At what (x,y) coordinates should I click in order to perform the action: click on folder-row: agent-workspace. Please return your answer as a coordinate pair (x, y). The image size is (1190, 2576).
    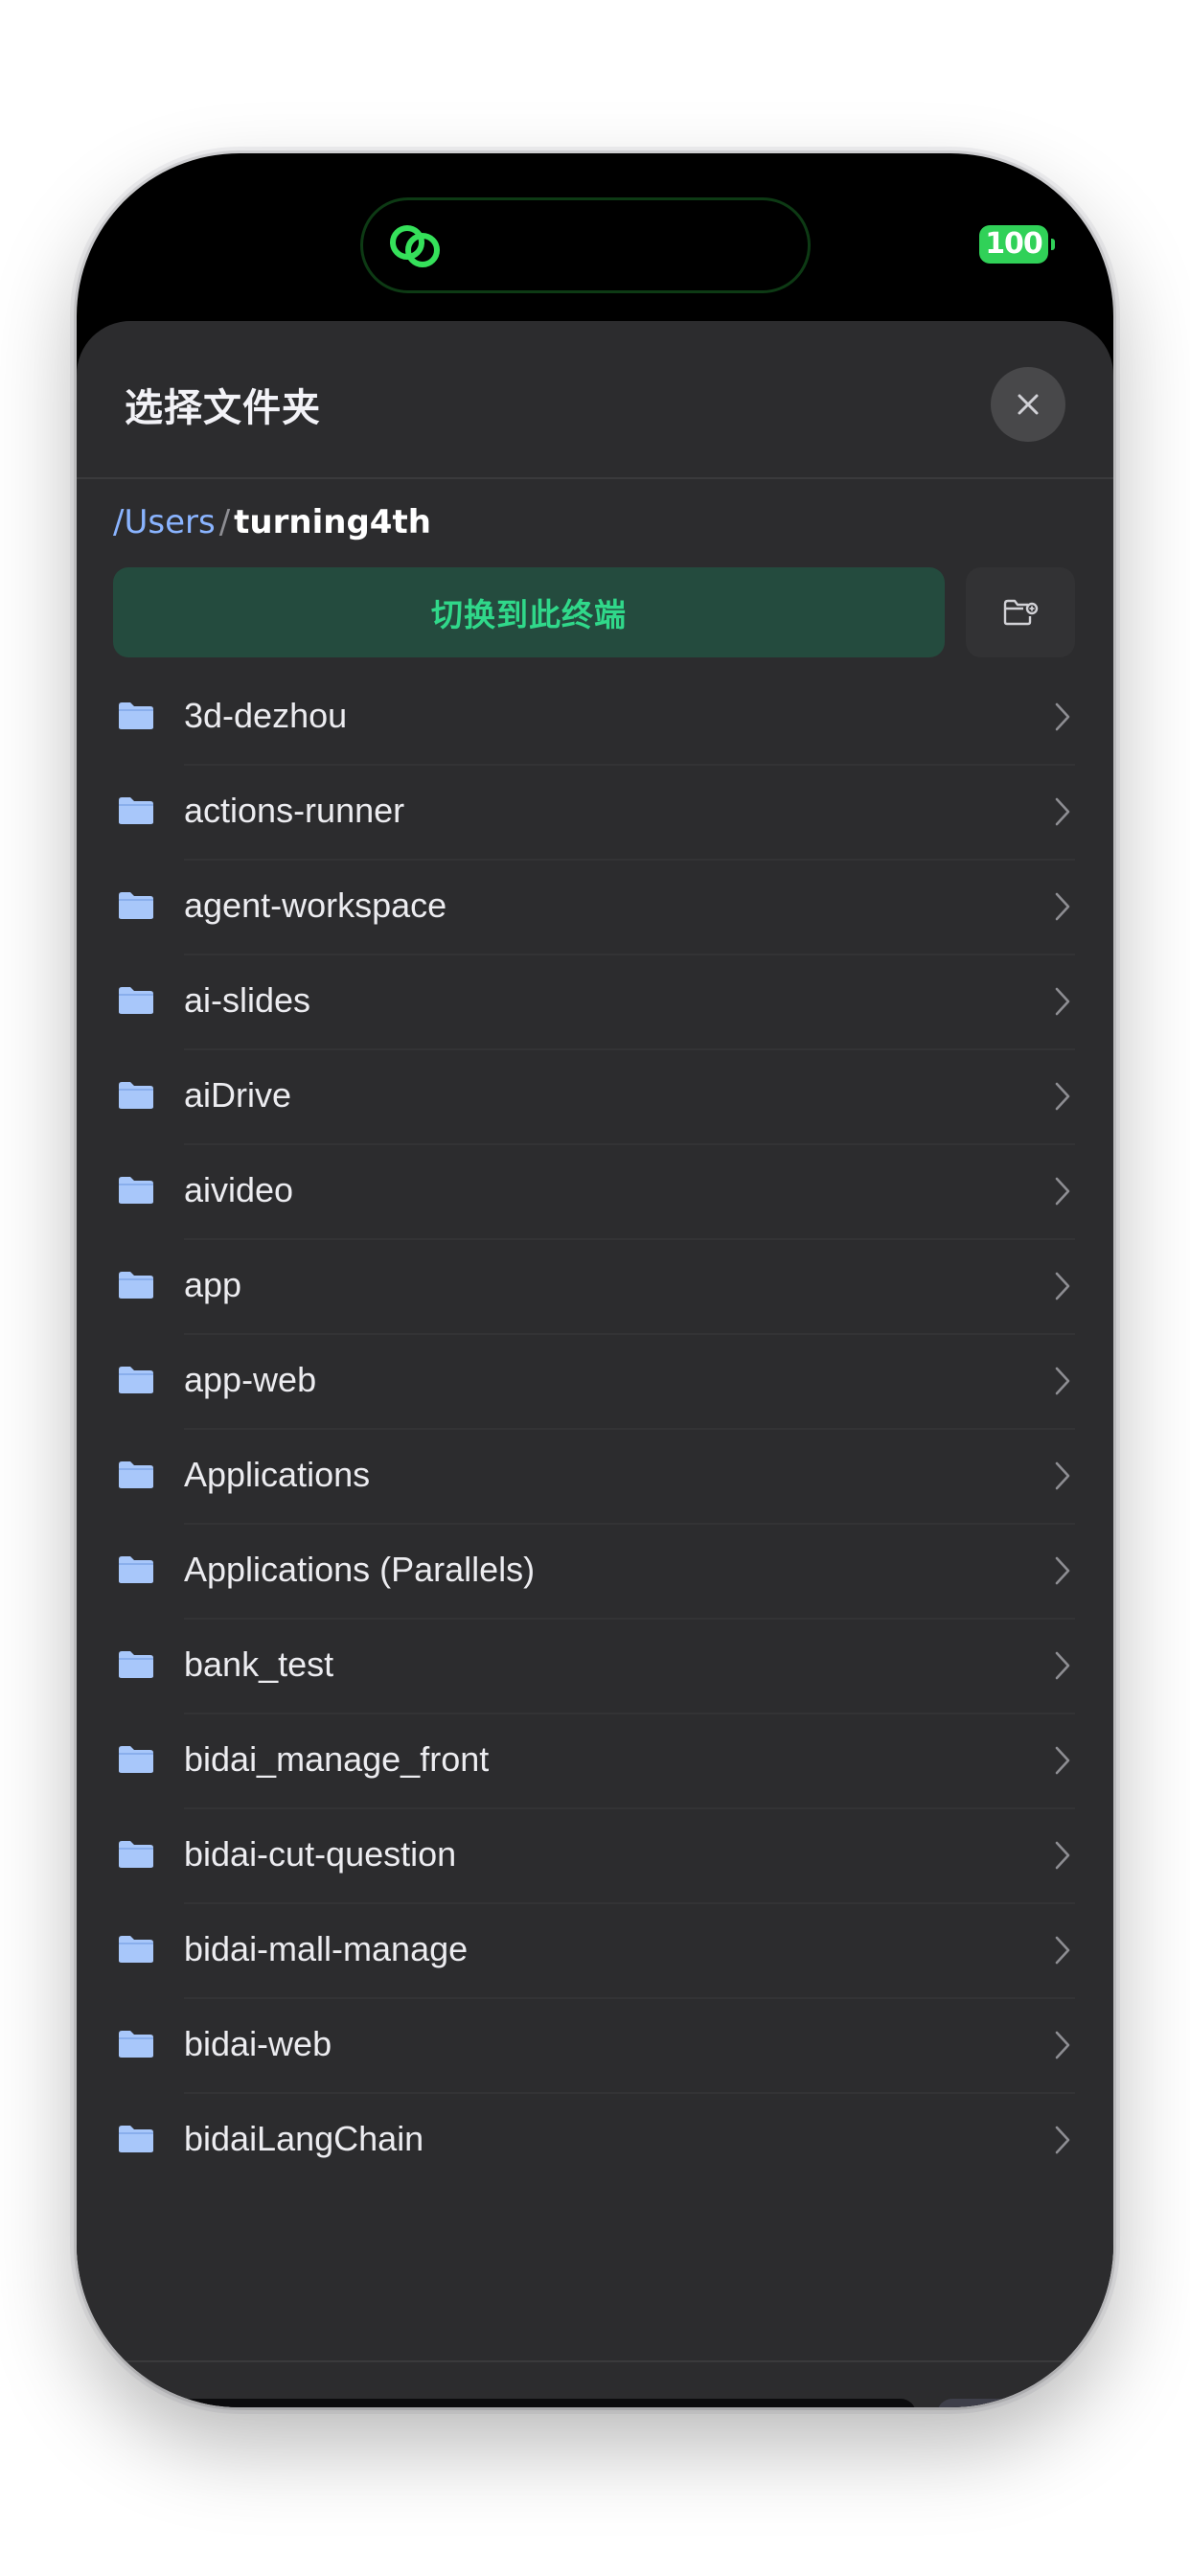
    Looking at the image, I should click on (594, 908).